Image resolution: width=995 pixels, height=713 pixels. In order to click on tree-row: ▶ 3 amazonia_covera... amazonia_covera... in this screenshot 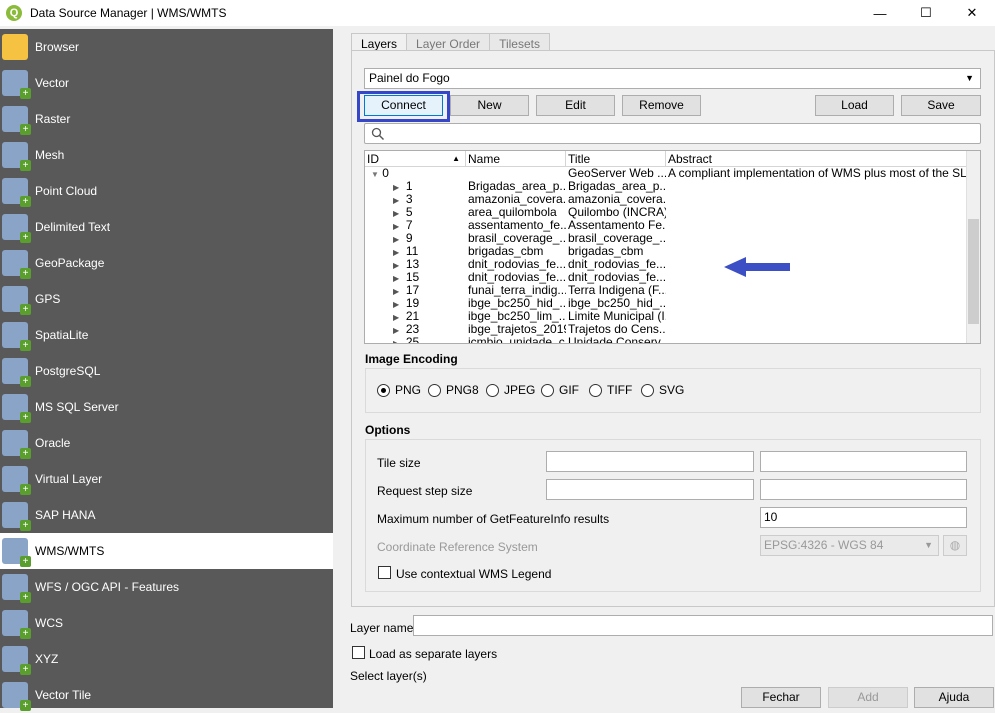, I will do `click(672, 199)`.